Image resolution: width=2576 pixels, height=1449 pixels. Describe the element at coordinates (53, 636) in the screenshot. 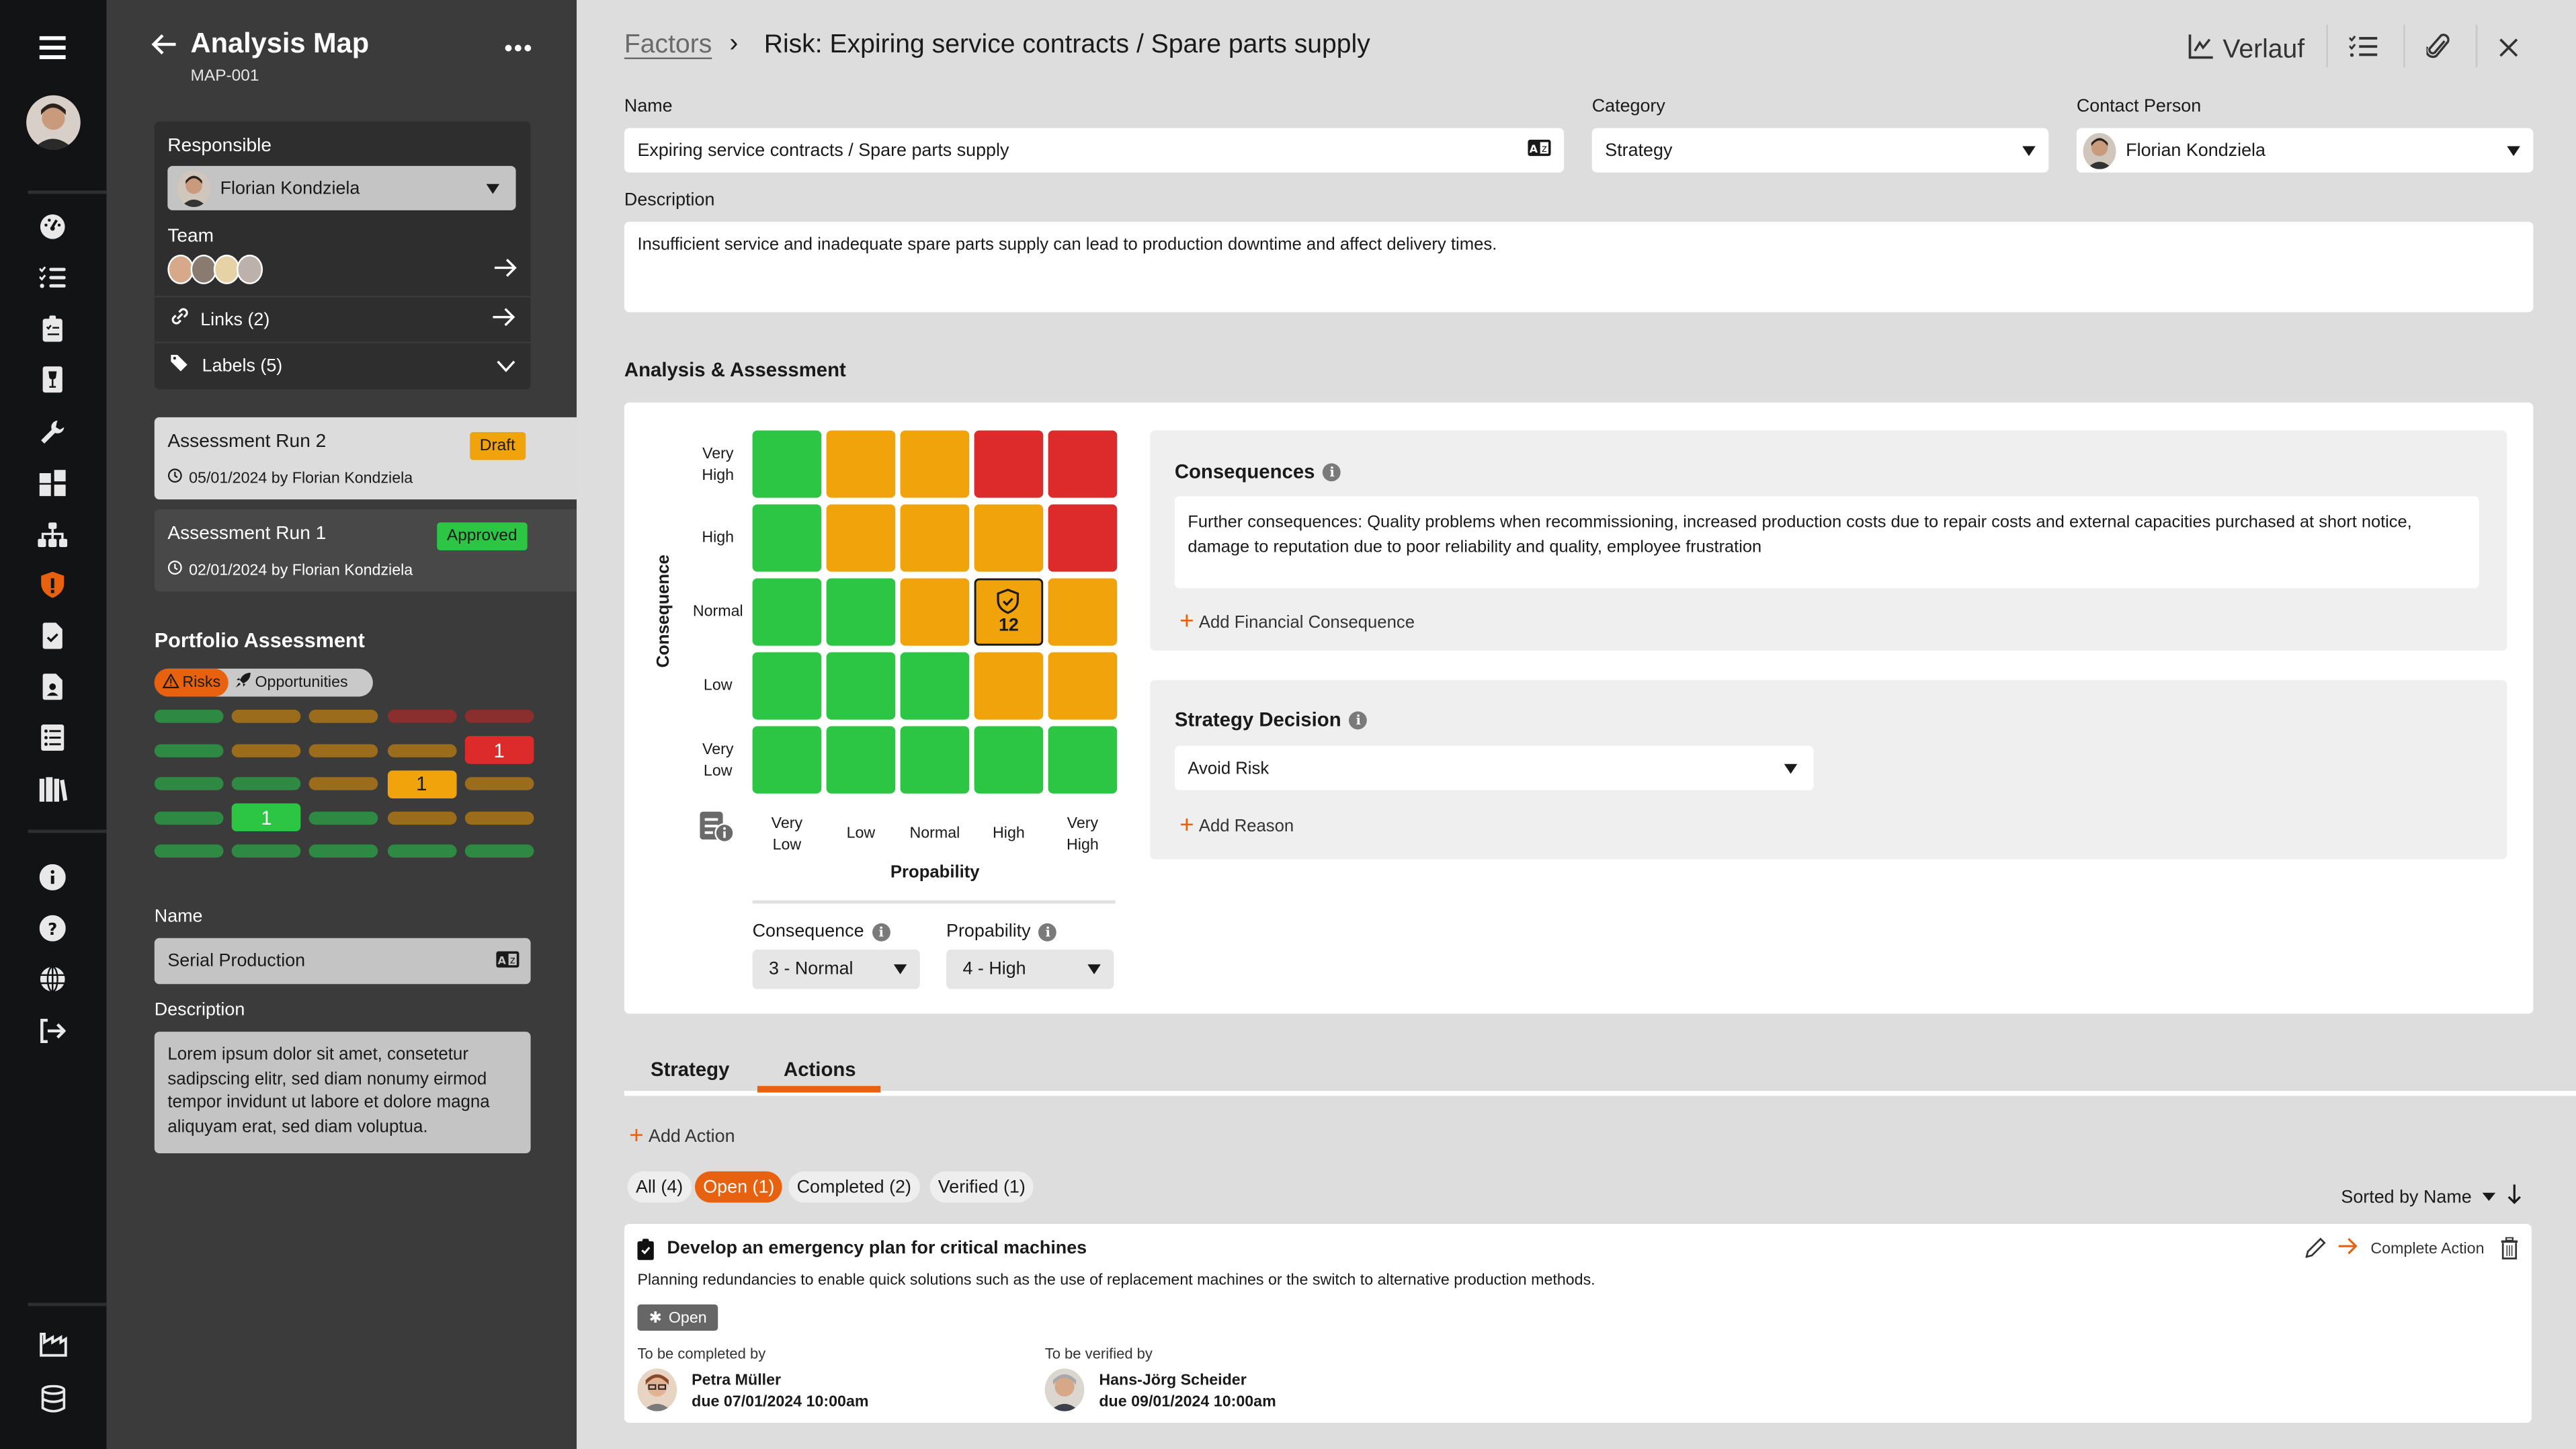

I see `document-check-icon` at that location.